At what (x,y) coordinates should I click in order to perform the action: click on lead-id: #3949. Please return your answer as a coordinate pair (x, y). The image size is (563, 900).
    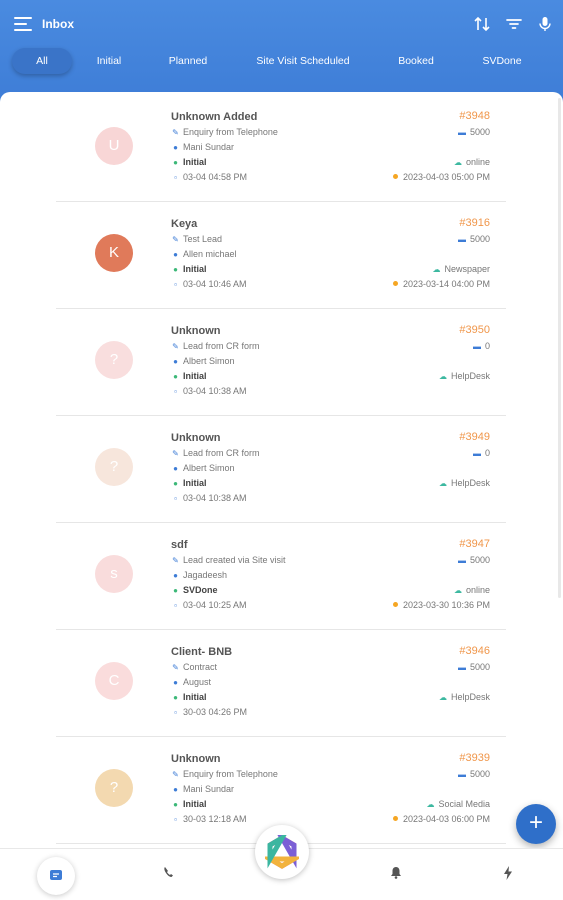
    Looking at the image, I should click on (474, 437).